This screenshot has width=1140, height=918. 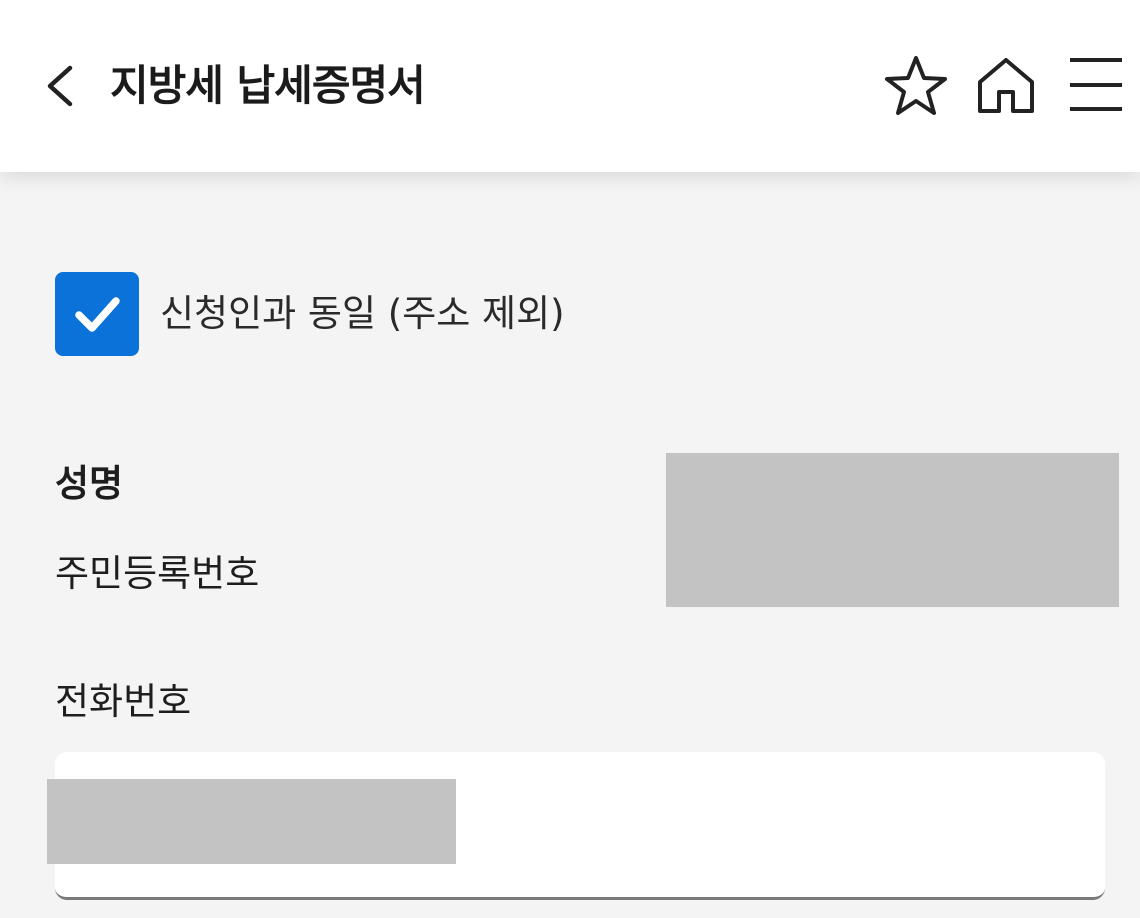 I want to click on home-icon, so click(x=1006, y=85).